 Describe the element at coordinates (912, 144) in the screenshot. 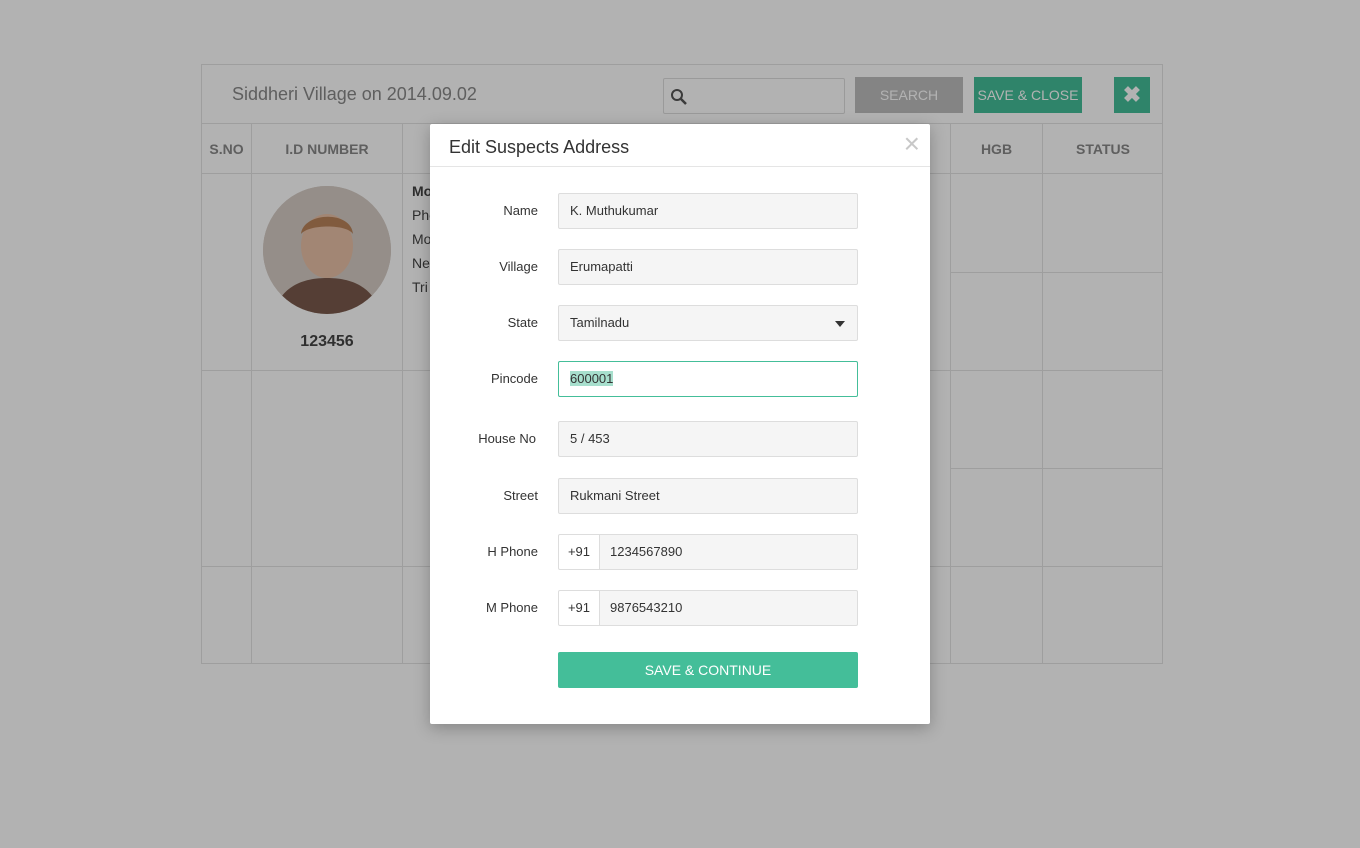

I see `close-icon: ×` at that location.